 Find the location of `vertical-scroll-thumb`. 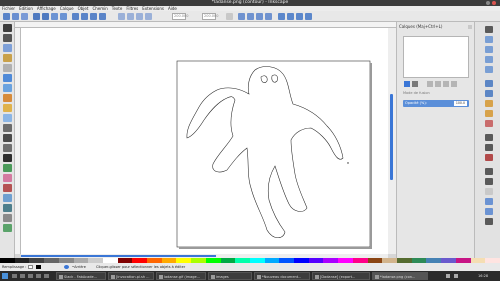

vertical-scroll-thumb is located at coordinates (391, 137).